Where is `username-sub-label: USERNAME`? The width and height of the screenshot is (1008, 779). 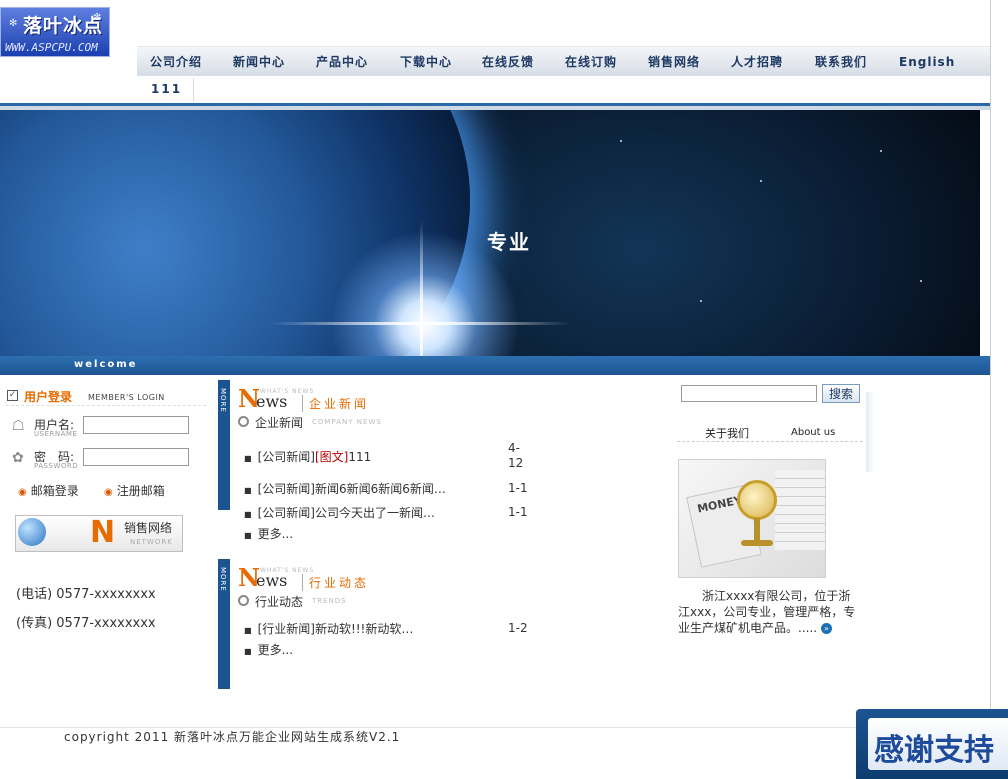 username-sub-label: USERNAME is located at coordinates (56, 434).